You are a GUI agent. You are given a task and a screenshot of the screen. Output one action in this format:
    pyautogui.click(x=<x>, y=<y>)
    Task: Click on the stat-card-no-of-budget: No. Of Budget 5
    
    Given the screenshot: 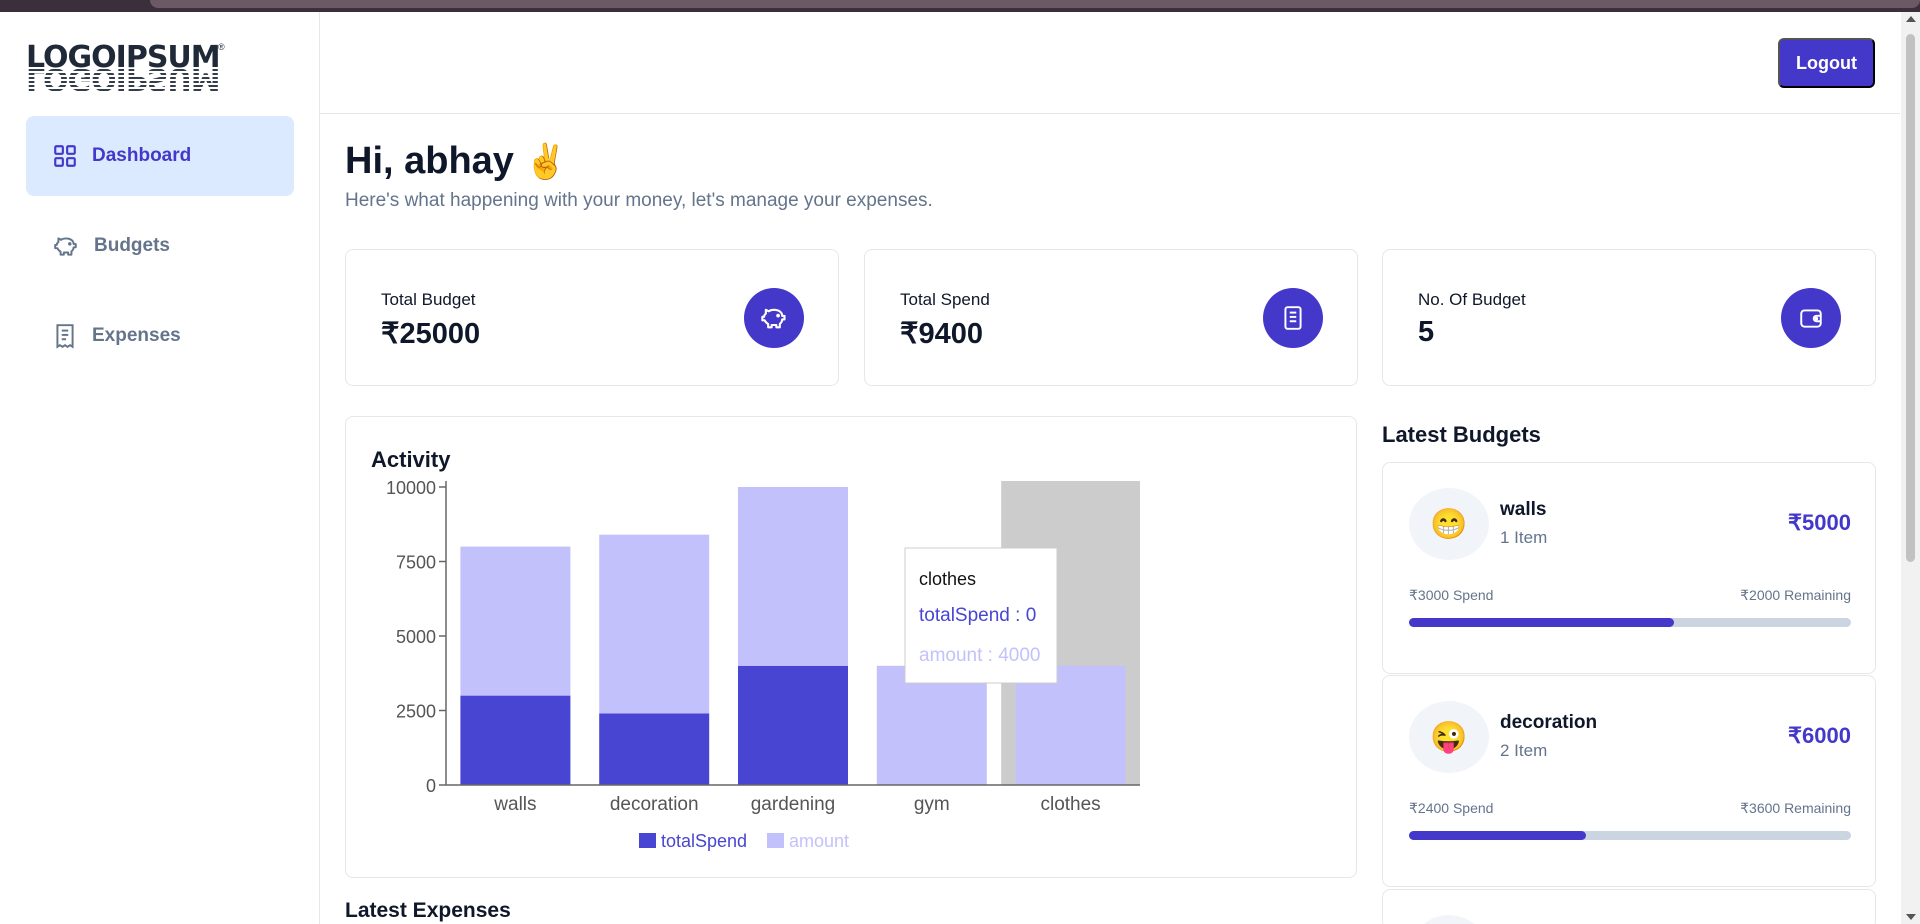 What is the action you would take?
    pyautogui.click(x=1629, y=317)
    